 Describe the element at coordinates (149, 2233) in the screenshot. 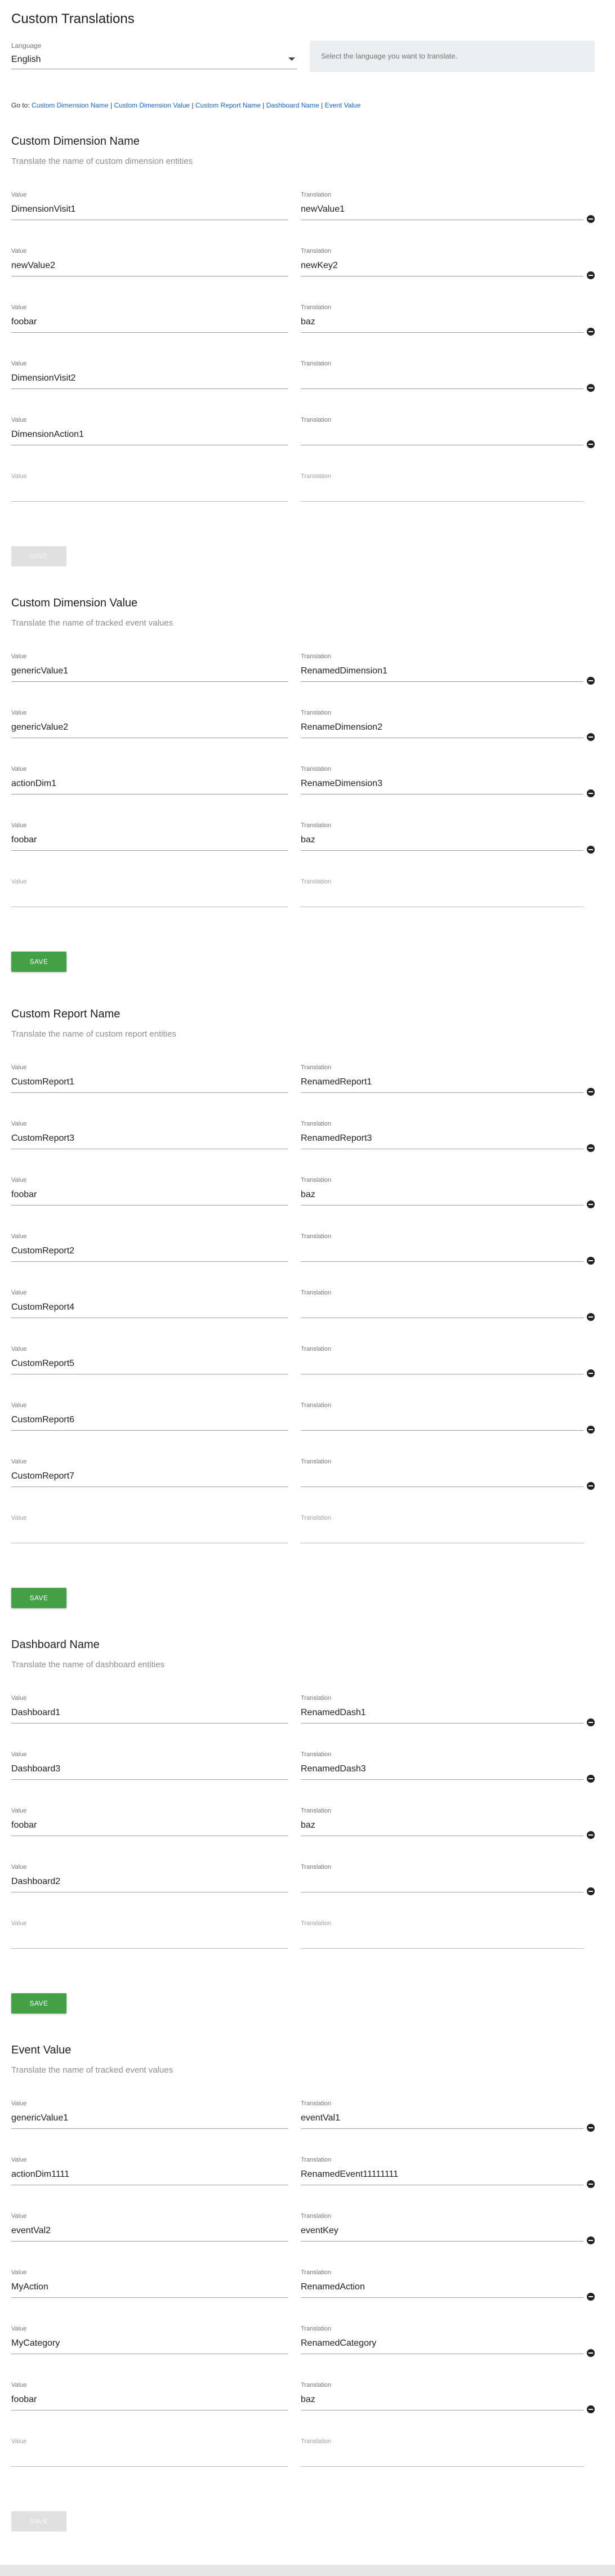

I see `value-input: eventVal2` at that location.